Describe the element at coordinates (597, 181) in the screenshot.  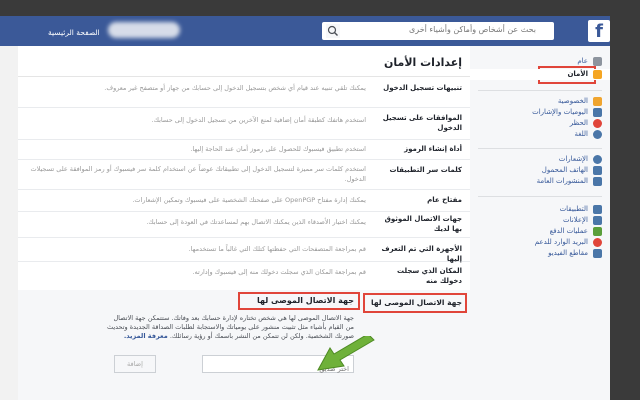
I see `rss-icon` at that location.